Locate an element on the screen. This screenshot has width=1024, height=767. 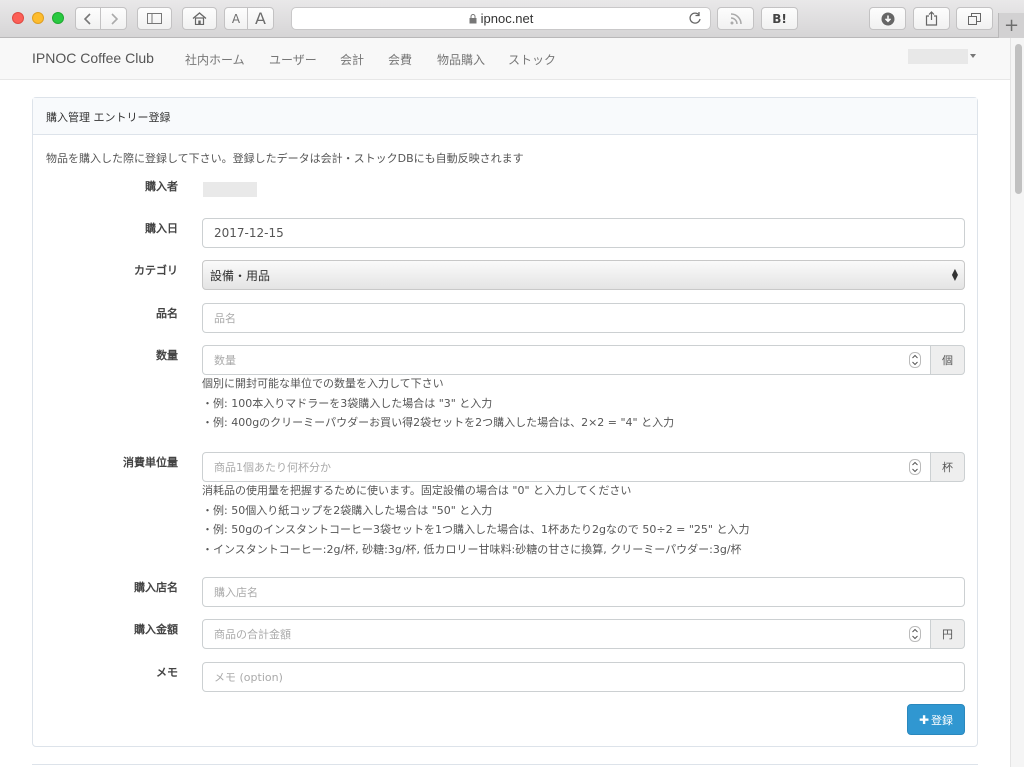
panel-heading: 購入管理 エントリー登録 is located at coordinates (505, 116).